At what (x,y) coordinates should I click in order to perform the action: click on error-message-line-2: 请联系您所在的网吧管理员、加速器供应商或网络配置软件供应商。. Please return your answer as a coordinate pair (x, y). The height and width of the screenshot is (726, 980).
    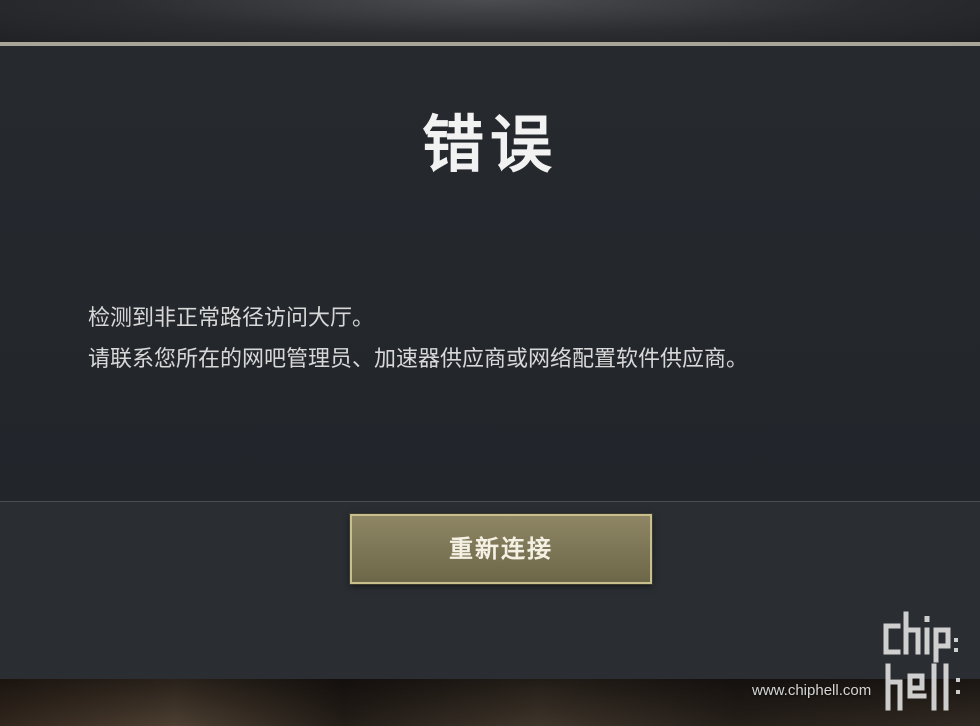
    Looking at the image, I should click on (418, 359).